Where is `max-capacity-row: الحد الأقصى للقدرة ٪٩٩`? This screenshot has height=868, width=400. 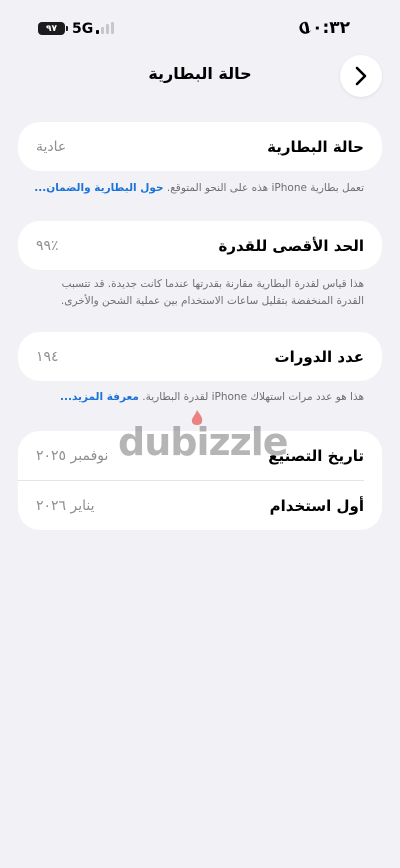 max-capacity-row: الحد الأقصى للقدرة ٪٩٩ is located at coordinates (200, 245).